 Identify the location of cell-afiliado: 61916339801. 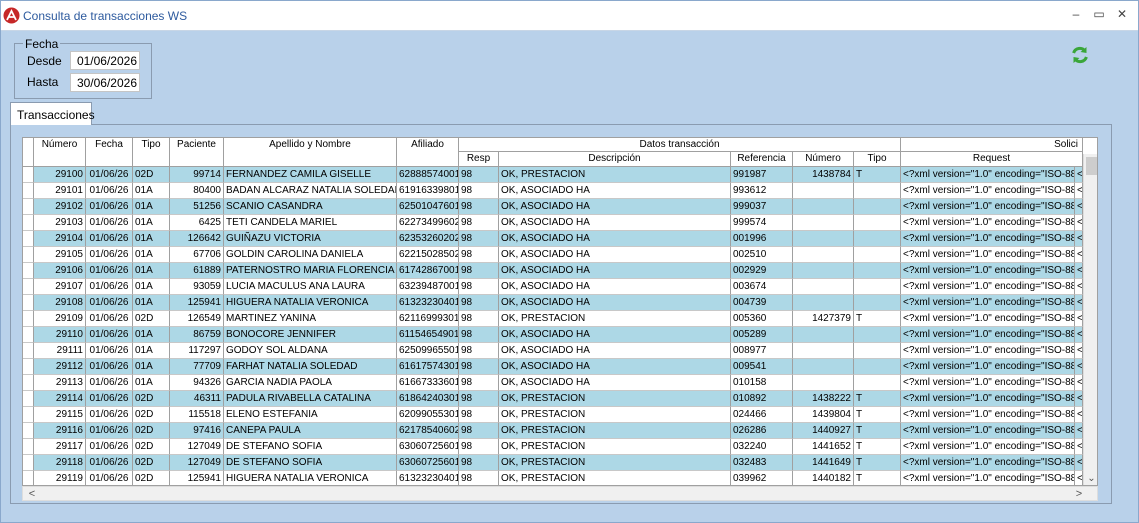
(428, 191).